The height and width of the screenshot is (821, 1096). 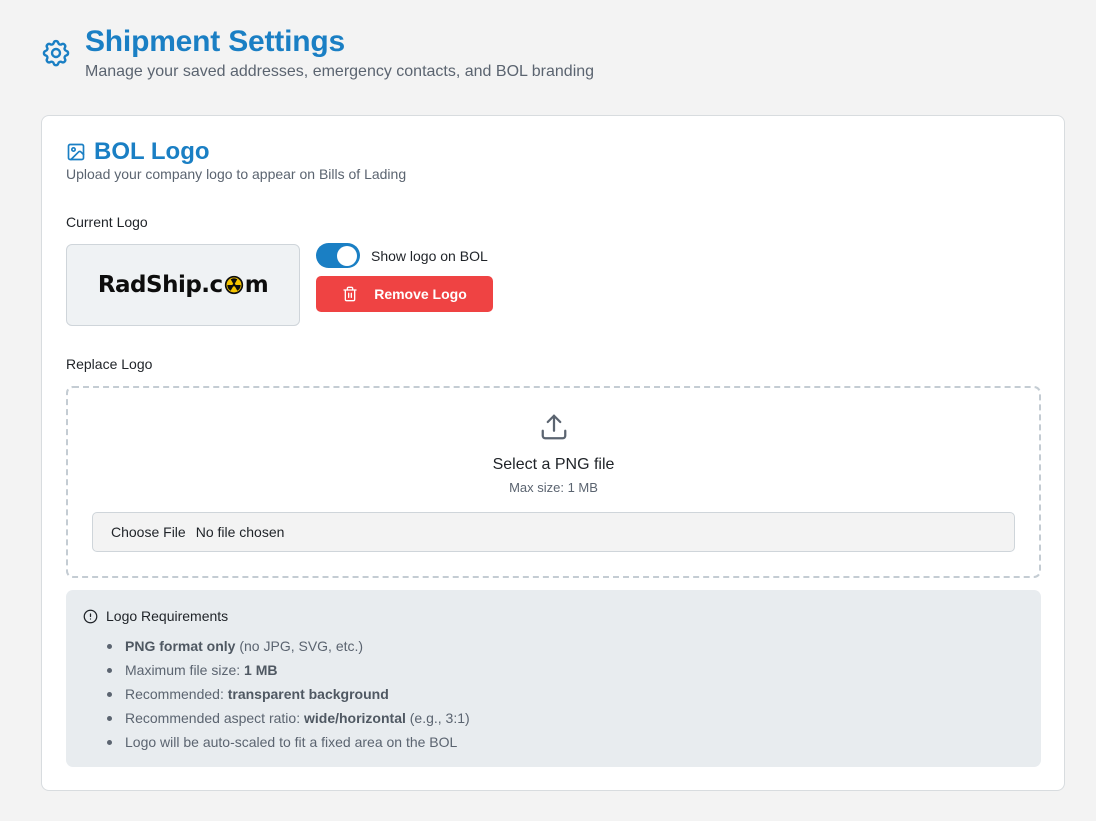 What do you see at coordinates (553, 532) in the screenshot?
I see `file-input: Choose File No file chosen` at bounding box center [553, 532].